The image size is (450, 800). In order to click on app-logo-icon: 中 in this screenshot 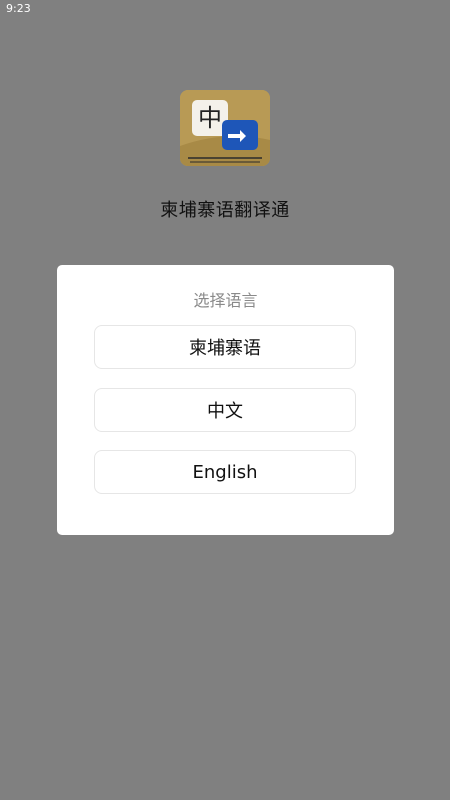, I will do `click(225, 128)`.